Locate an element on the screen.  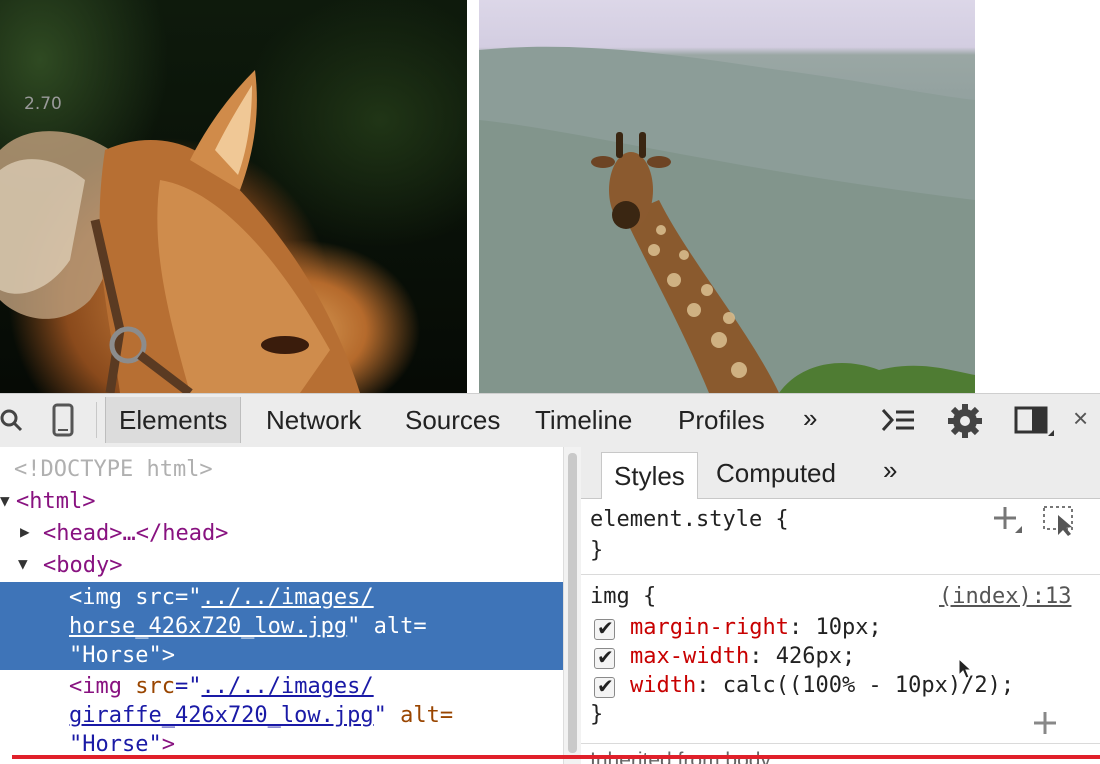
src-link-continued: giraffe_426x720_low.jpg is located at coordinates (221, 715).